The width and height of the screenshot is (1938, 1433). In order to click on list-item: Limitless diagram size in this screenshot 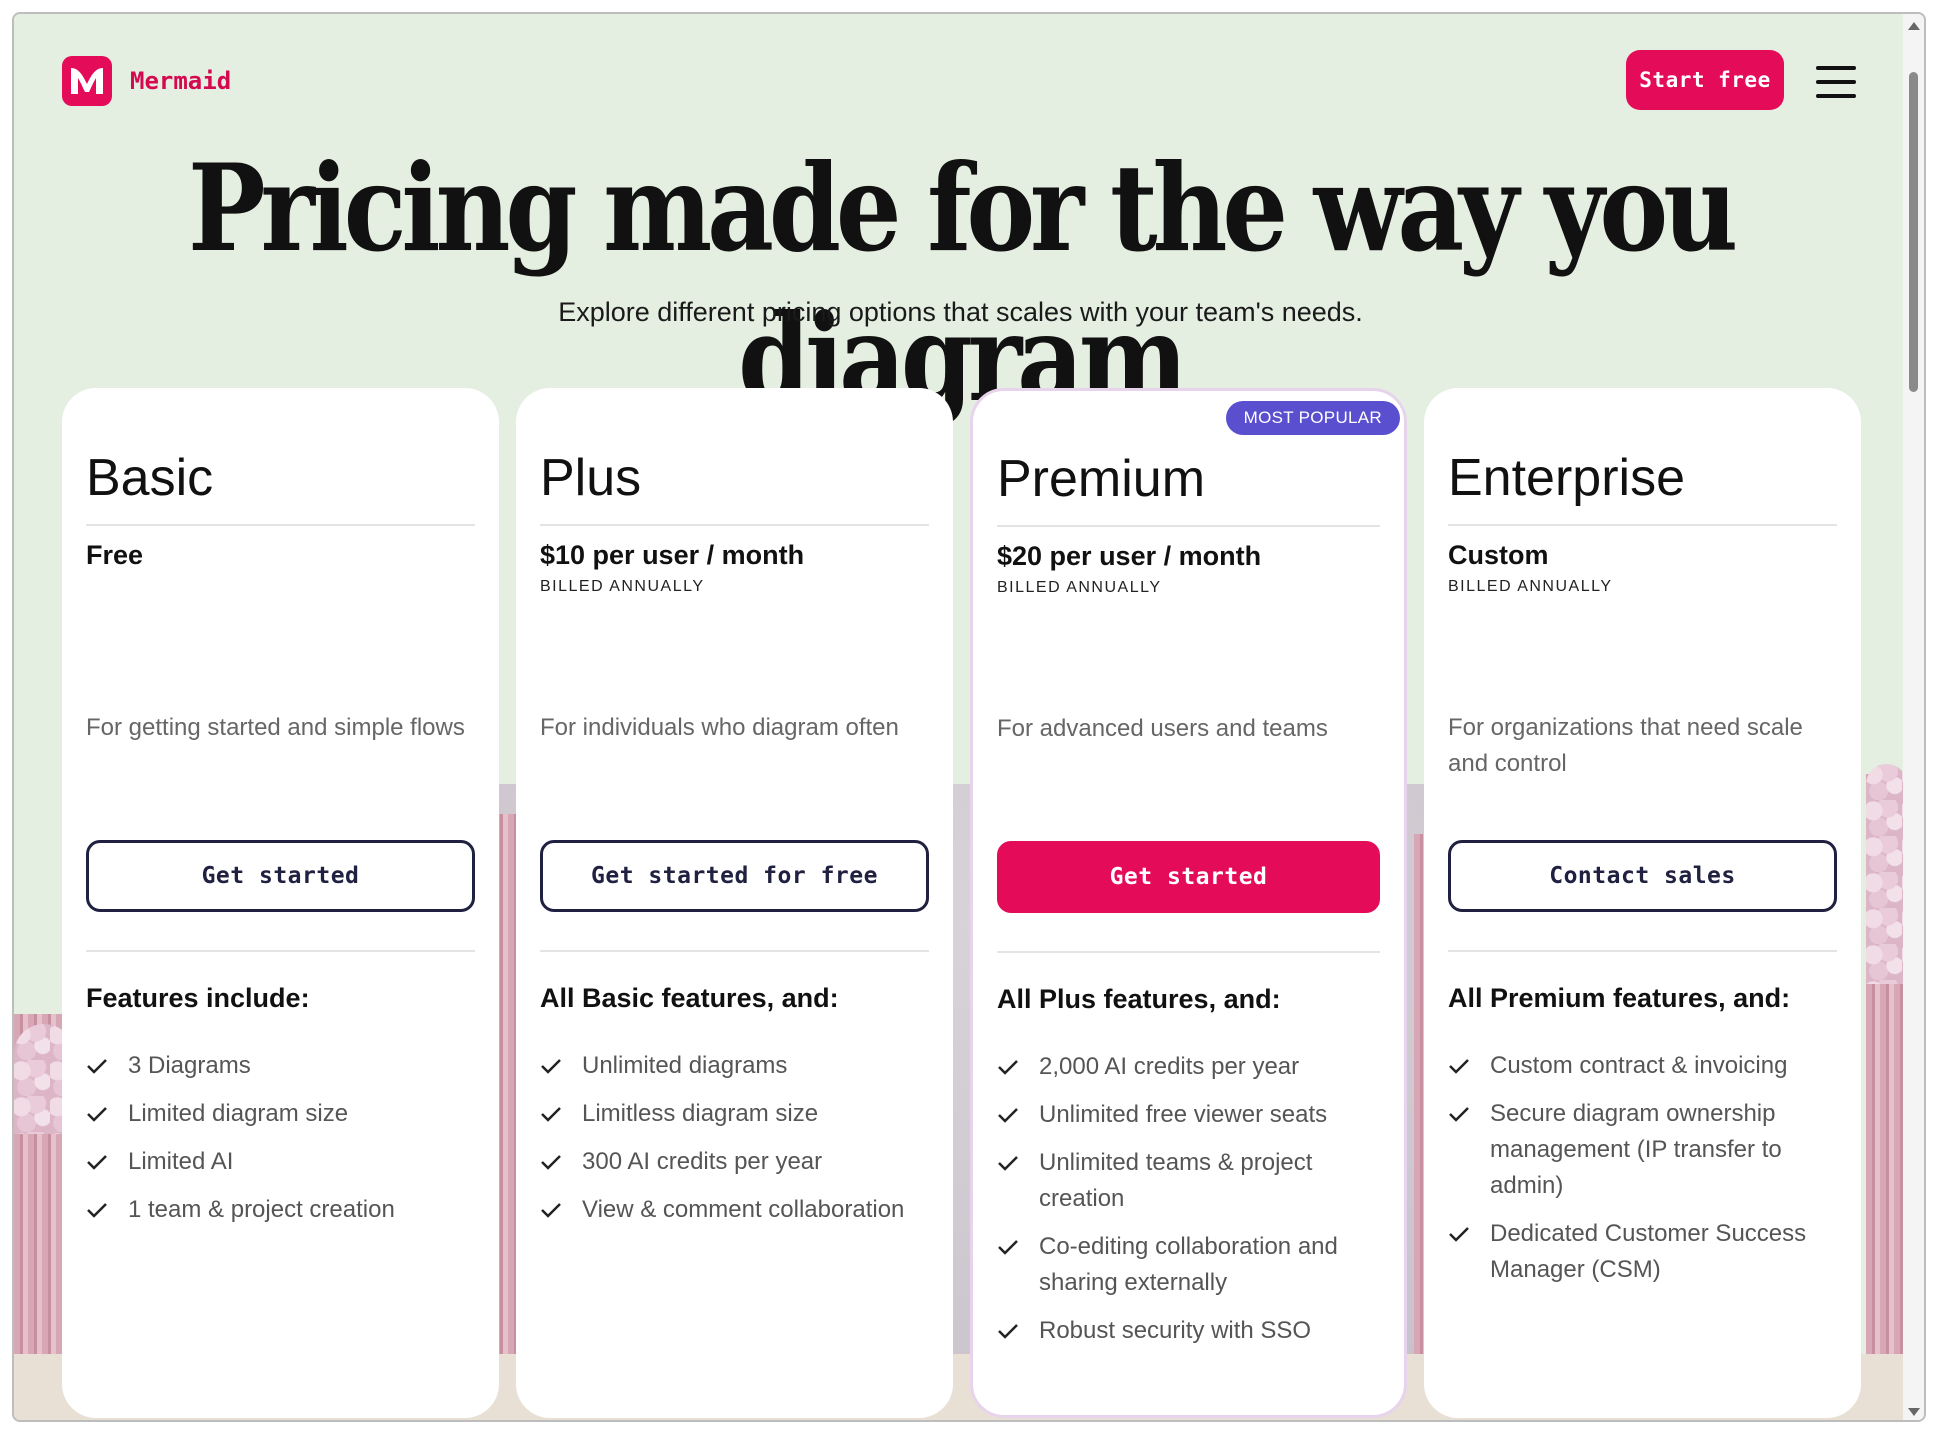, I will do `click(736, 1114)`.